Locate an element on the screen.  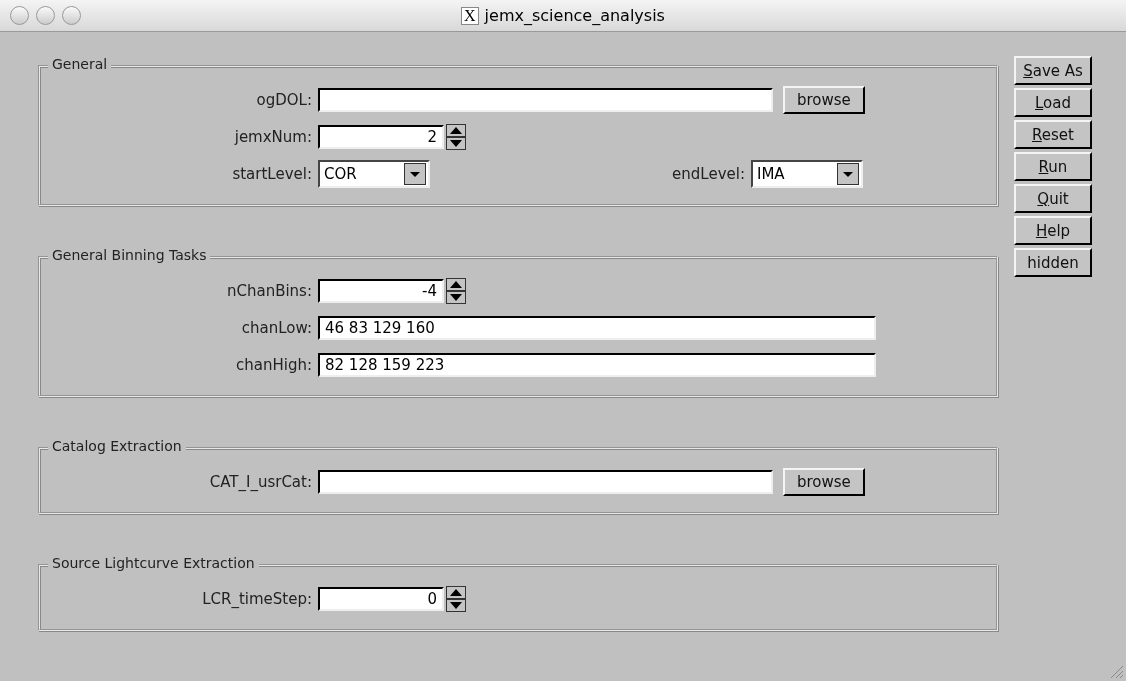
dropdown: COR is located at coordinates (374, 173).